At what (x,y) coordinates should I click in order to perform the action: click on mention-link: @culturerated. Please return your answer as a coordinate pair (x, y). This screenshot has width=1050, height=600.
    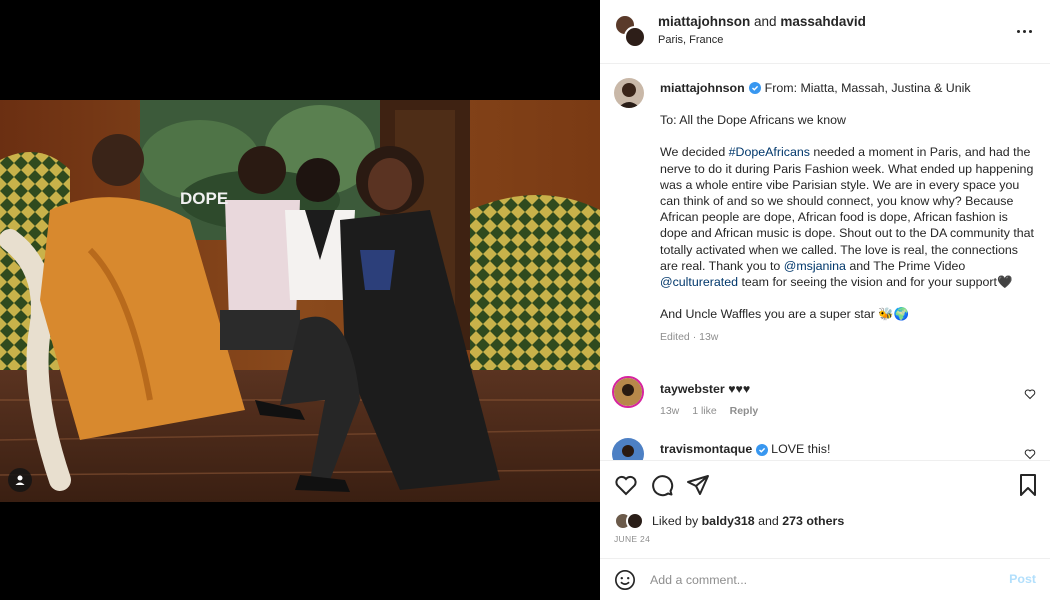
    Looking at the image, I should click on (699, 282).